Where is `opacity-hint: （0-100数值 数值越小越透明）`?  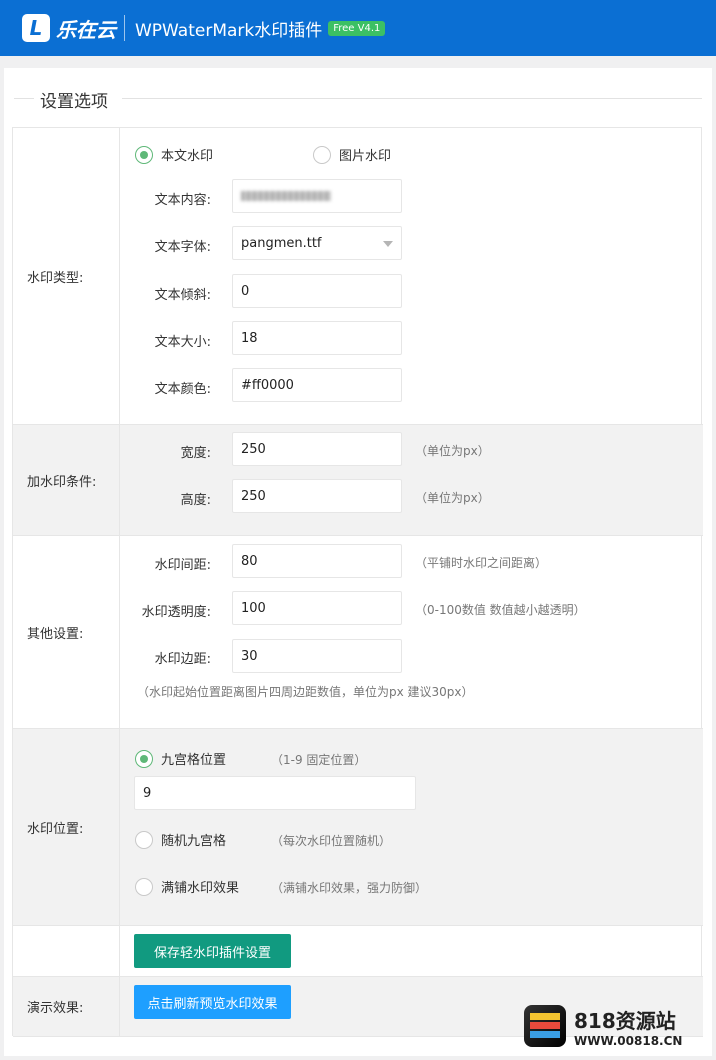 opacity-hint: （0-100数值 数值越小越透明） is located at coordinates (500, 610).